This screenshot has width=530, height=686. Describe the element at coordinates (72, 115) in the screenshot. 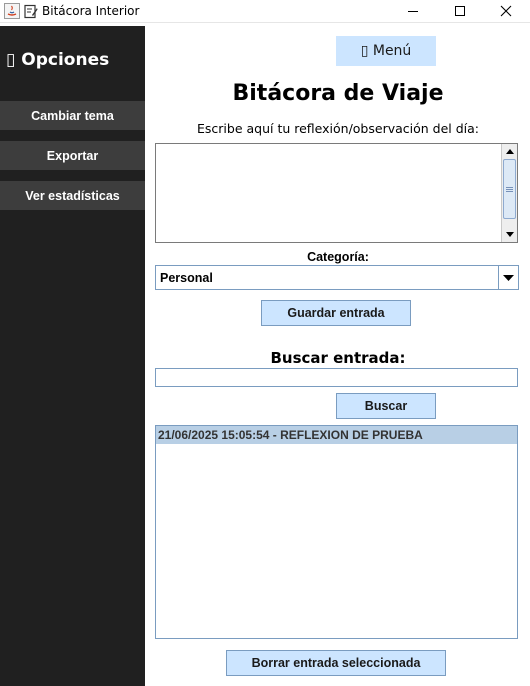

I see `change-theme-button: Cambiar tema` at that location.